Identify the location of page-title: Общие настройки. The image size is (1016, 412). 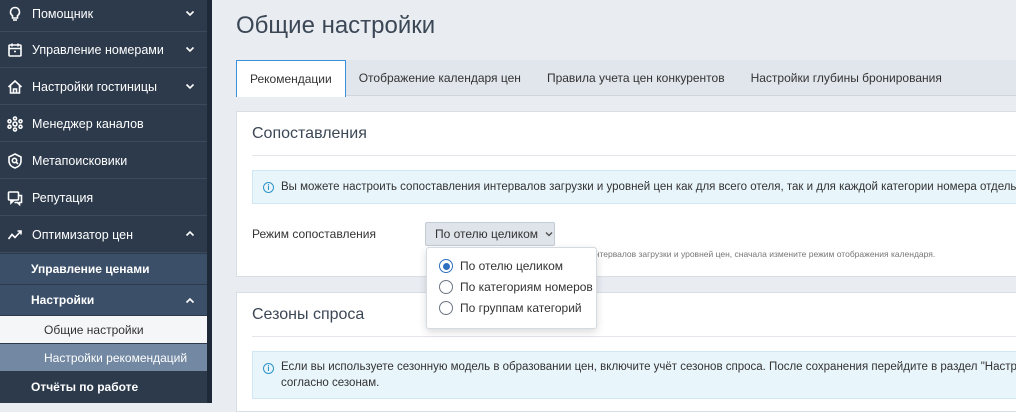
(336, 25).